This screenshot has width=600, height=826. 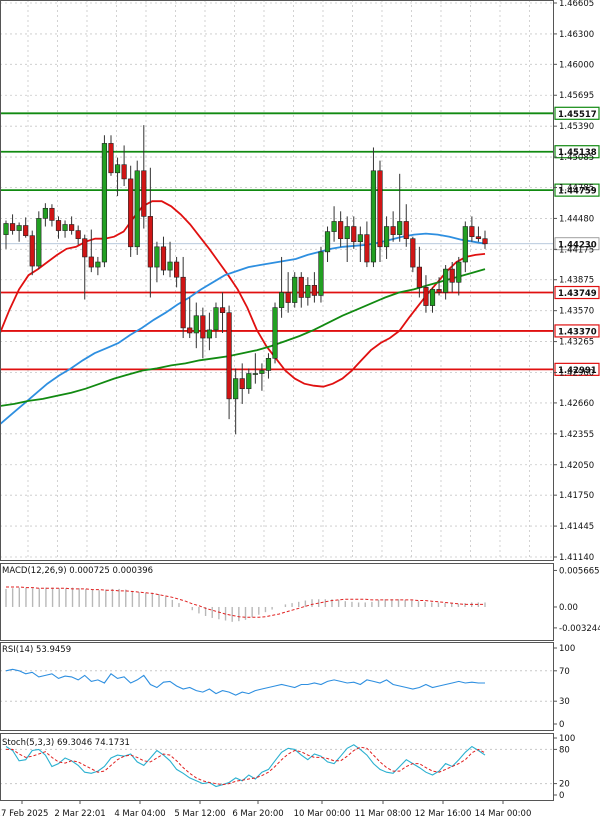 What do you see at coordinates (576, 466) in the screenshot?
I see `y-tick-label-15: 1.42050` at bounding box center [576, 466].